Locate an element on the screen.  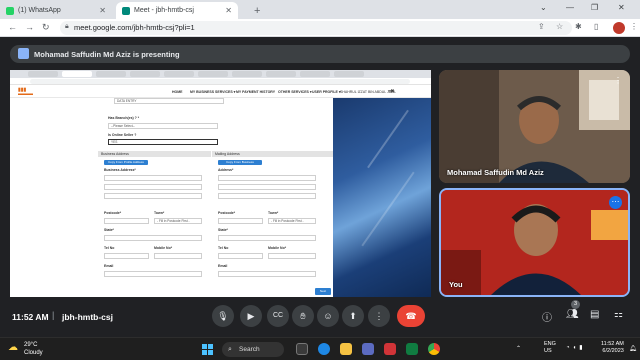
search-icon: ⌕ is located at coordinates (230, 349).